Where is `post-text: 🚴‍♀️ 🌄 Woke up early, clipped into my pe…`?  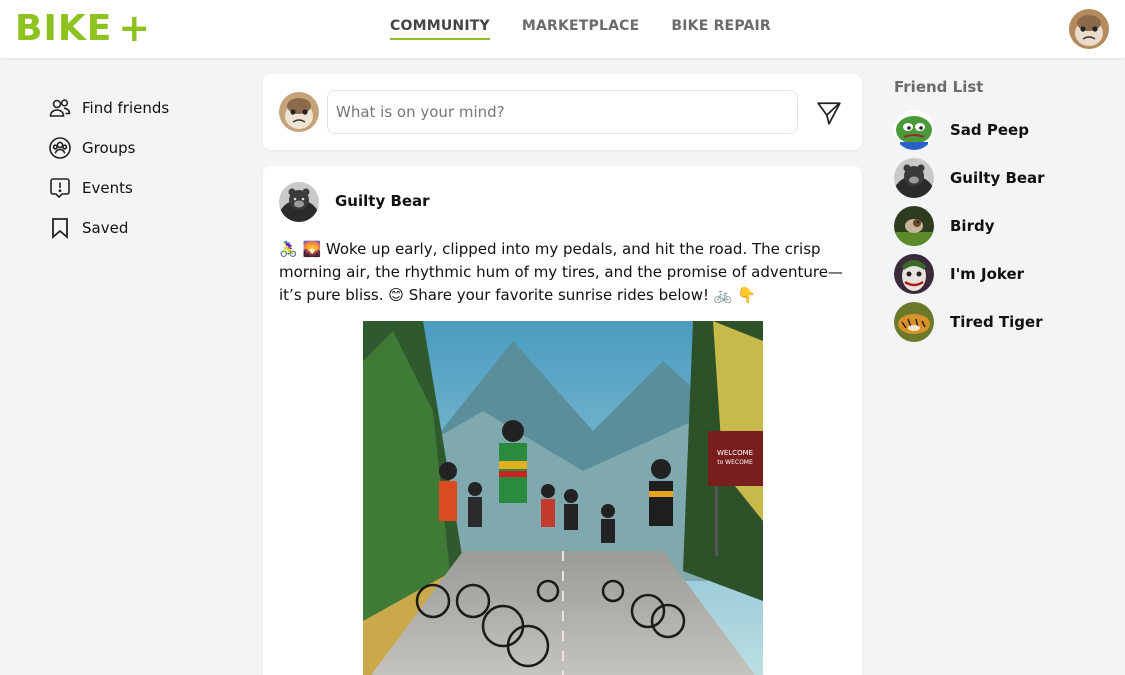
post-text: 🚴‍♀️ 🌄 Woke up early, clipped into my pe… is located at coordinates (561, 272).